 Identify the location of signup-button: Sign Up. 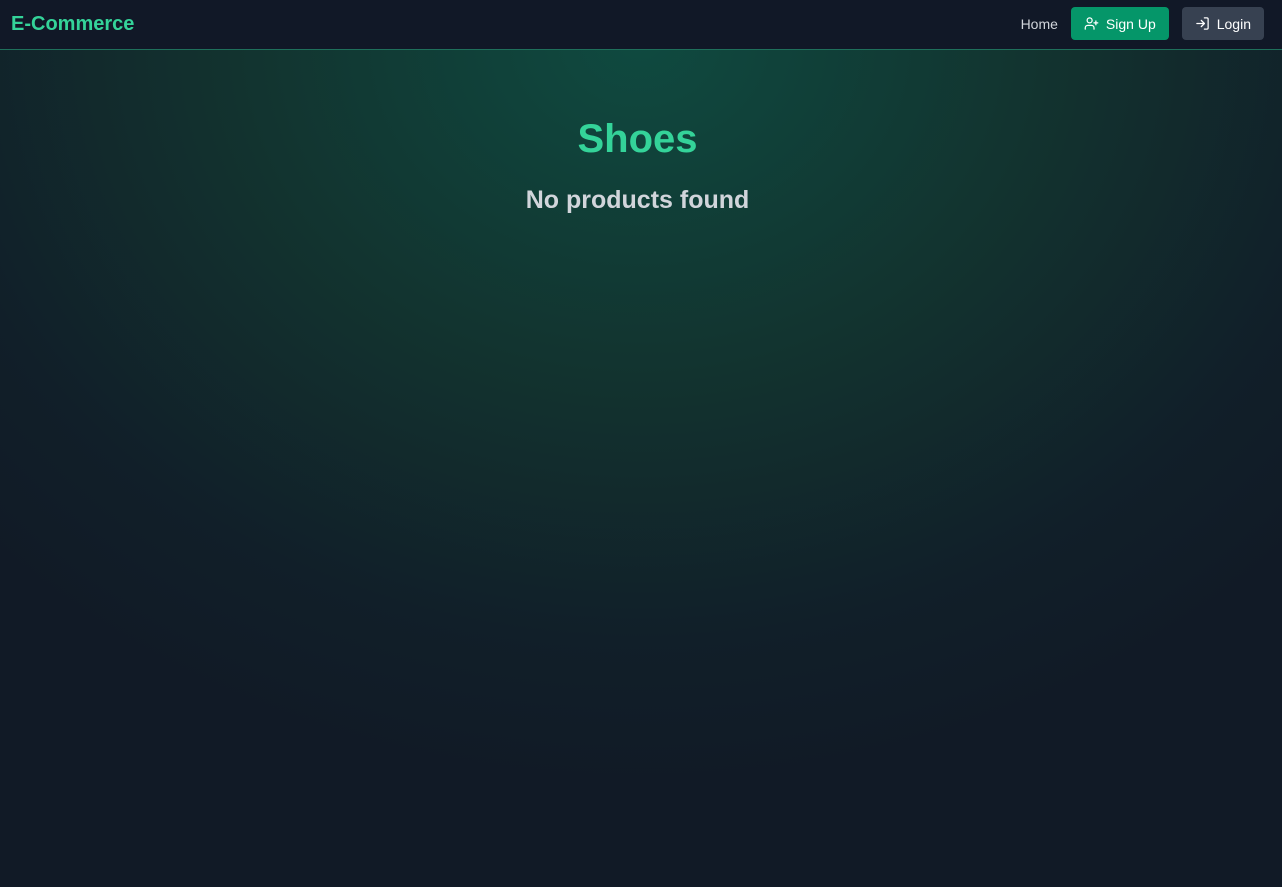
(1119, 23).